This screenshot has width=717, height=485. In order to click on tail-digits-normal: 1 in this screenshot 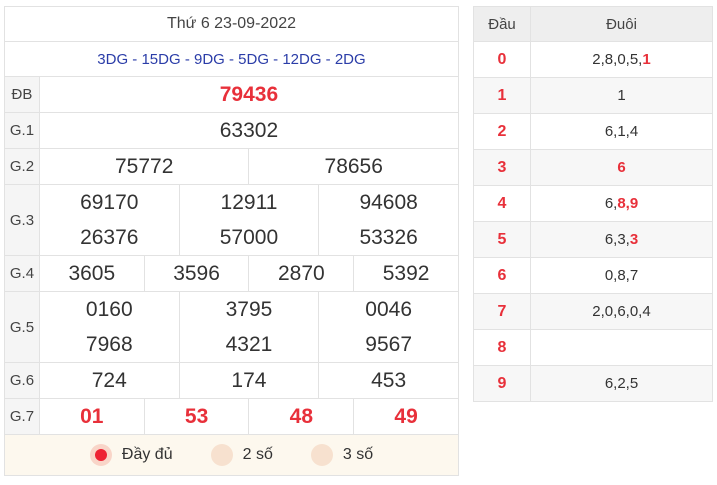, I will do `click(621, 95)`.